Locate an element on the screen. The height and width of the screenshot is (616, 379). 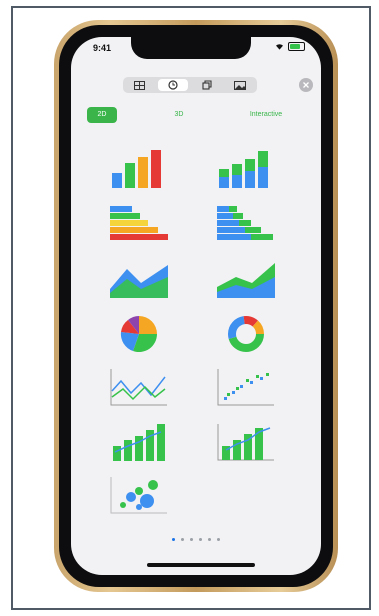
copy-icon is located at coordinates (207, 85).